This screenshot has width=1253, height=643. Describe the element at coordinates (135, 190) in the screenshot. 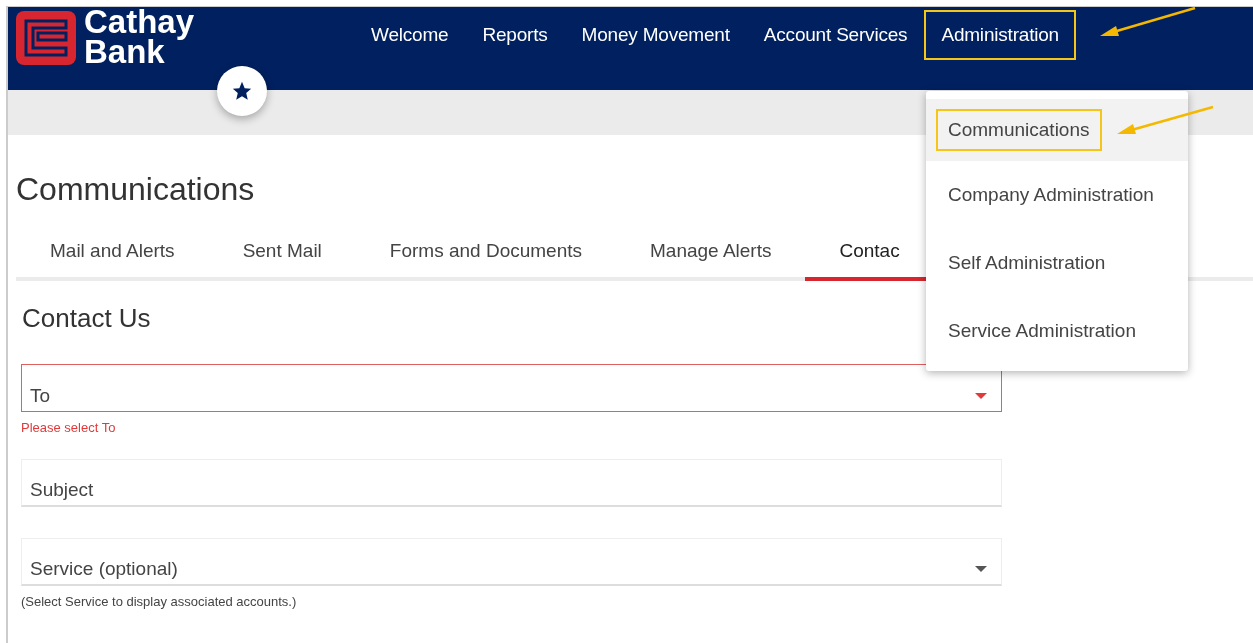

I see `page-title: Communications` at that location.